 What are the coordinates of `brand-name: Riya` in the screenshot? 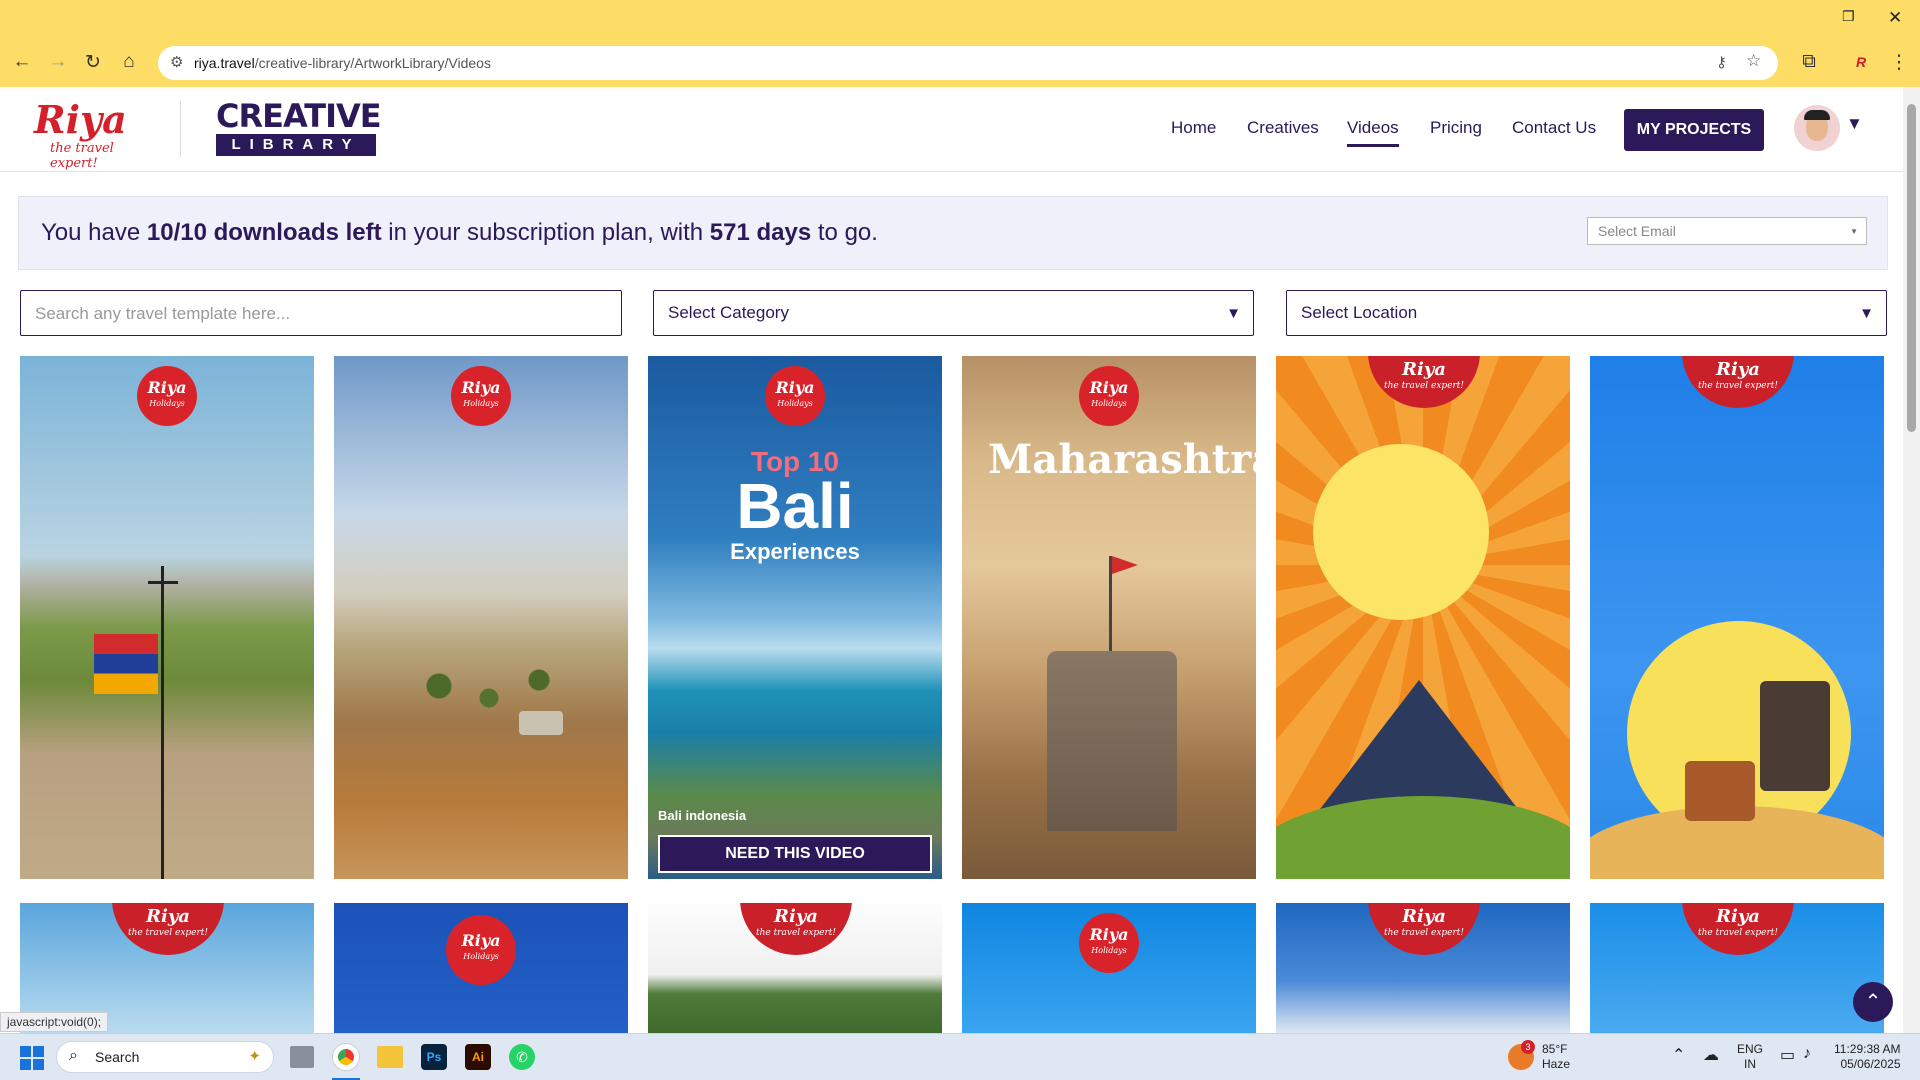 It's located at (80, 119).